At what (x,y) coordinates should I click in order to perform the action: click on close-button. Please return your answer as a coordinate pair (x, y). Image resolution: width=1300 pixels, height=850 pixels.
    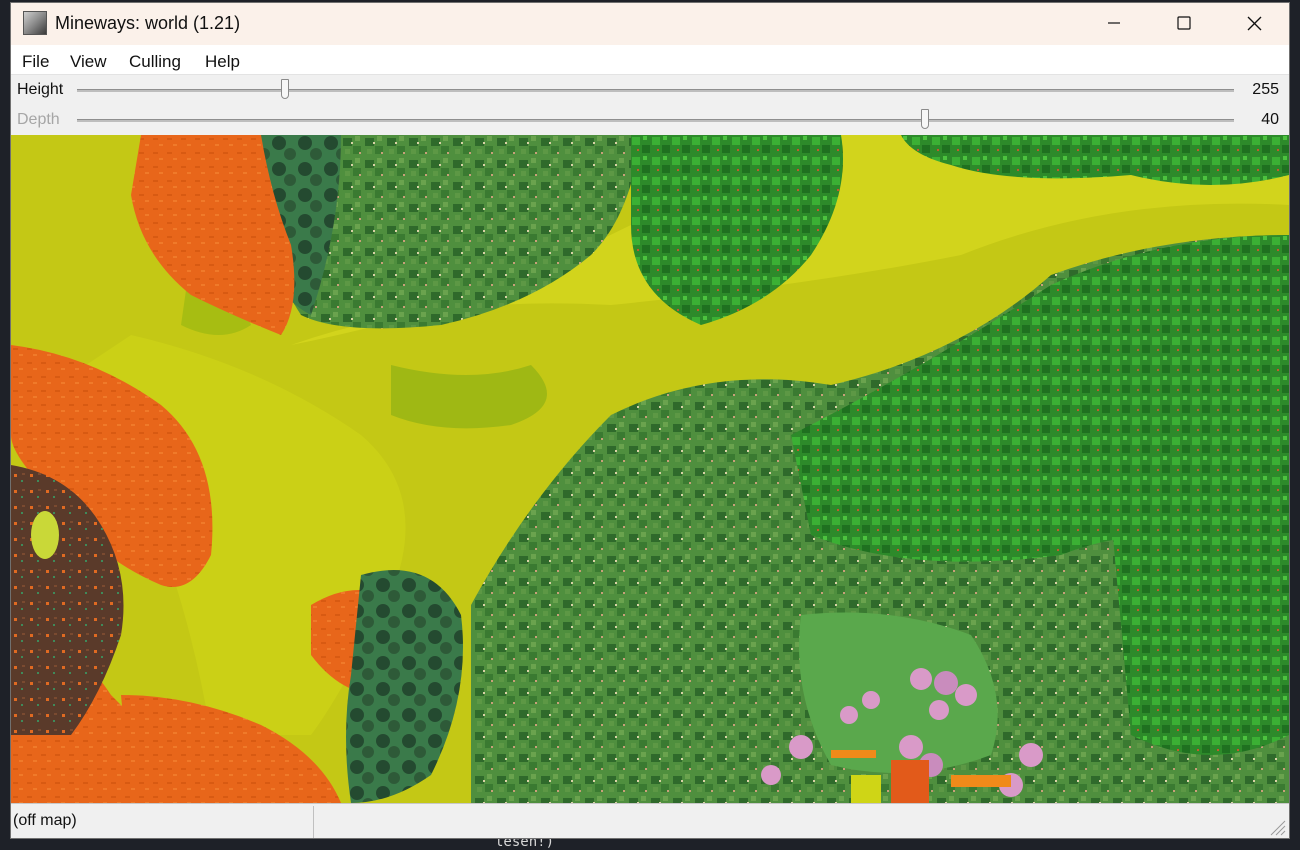
    Looking at the image, I should click on (1254, 24).